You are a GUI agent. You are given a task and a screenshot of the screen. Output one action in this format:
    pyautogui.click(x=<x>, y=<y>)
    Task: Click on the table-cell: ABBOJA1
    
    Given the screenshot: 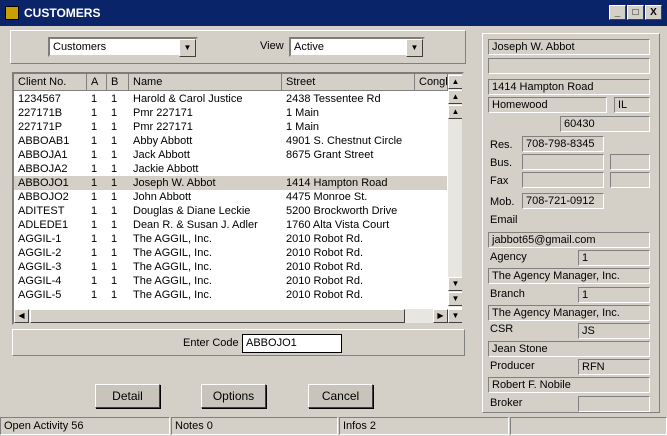 What is the action you would take?
    pyautogui.click(x=43, y=155)
    